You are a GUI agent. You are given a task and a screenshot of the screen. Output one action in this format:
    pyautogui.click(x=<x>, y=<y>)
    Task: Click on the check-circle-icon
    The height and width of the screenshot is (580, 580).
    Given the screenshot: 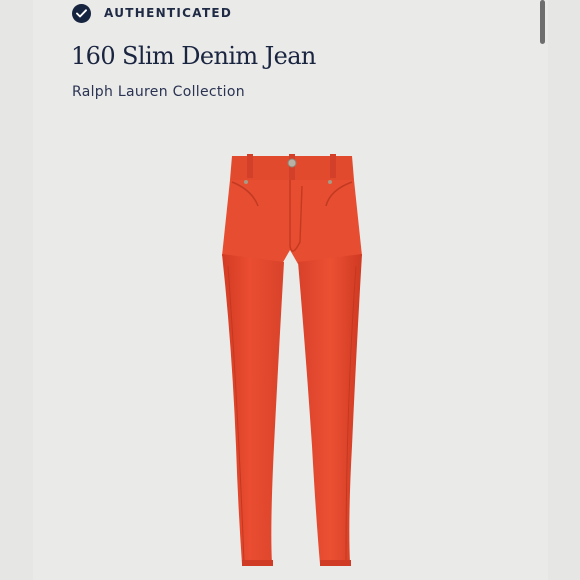 What is the action you would take?
    pyautogui.click(x=81, y=13)
    